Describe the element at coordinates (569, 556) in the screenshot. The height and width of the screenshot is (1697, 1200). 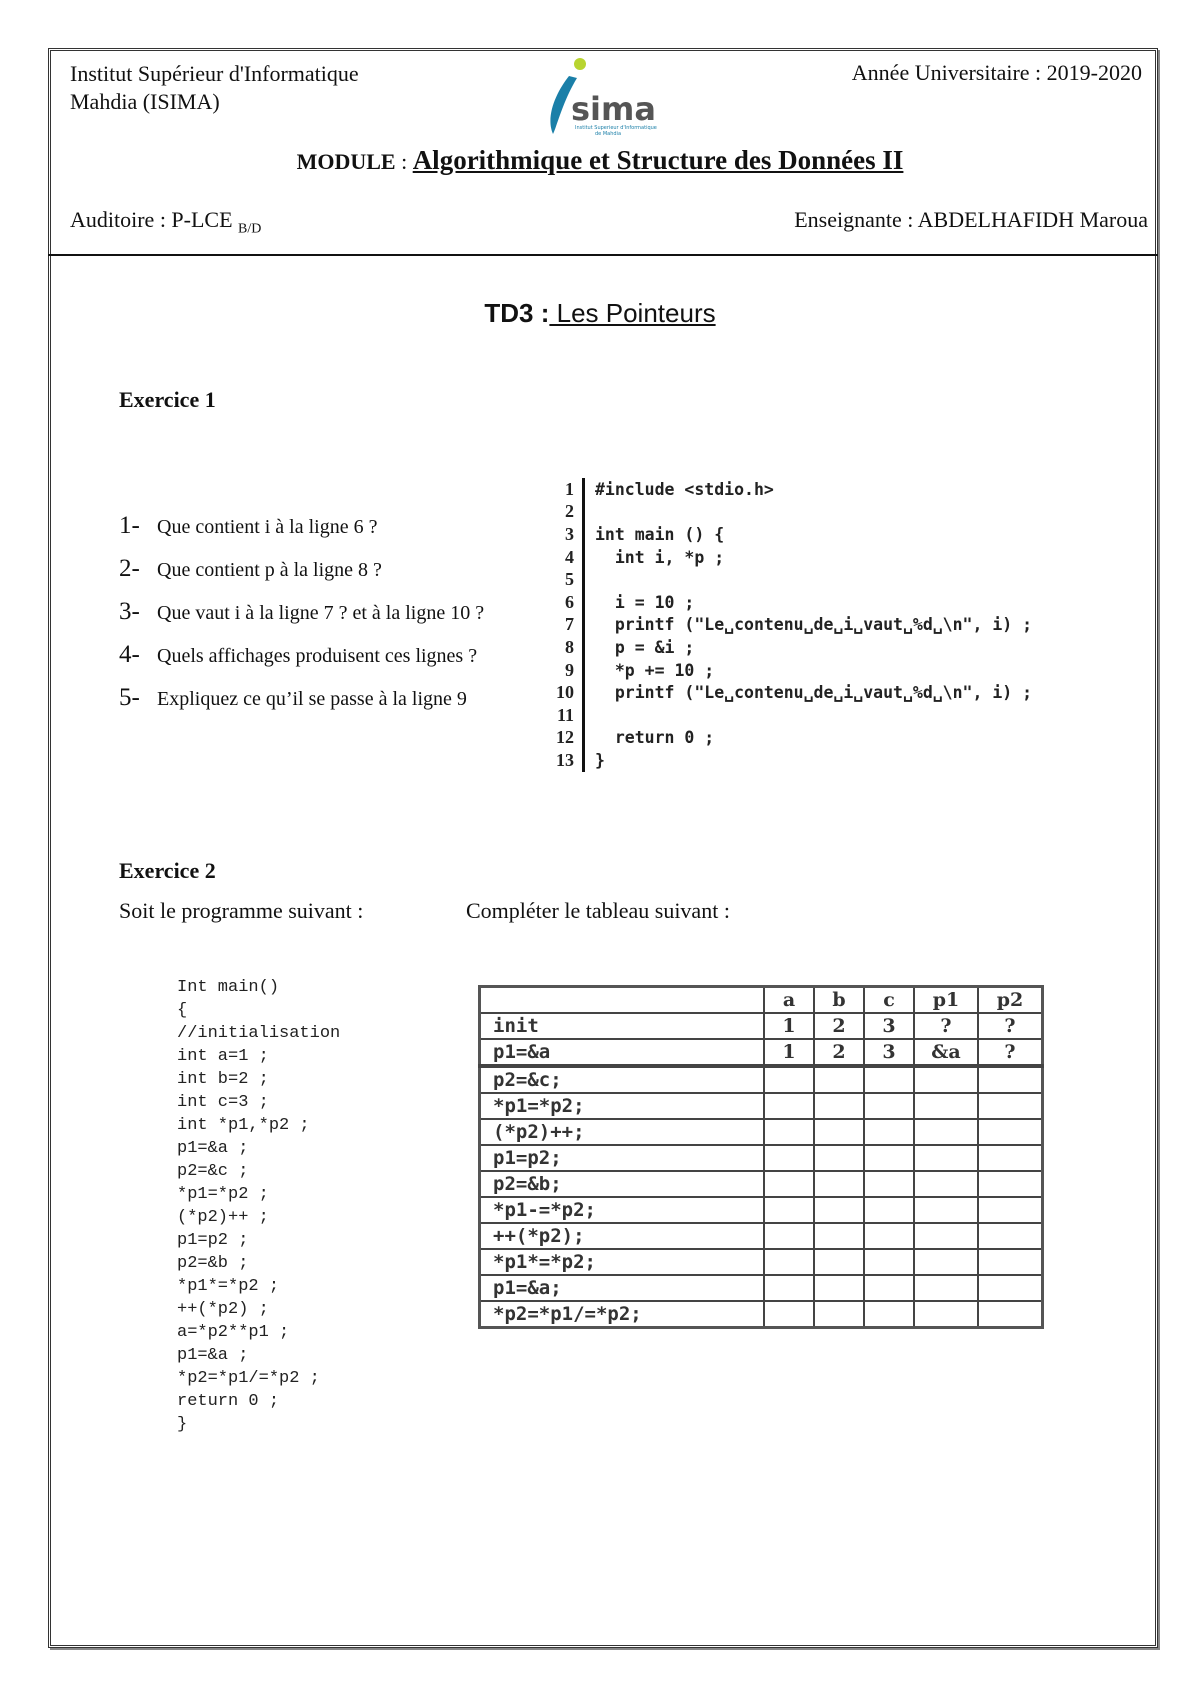
I see `line-number: 4` at that location.